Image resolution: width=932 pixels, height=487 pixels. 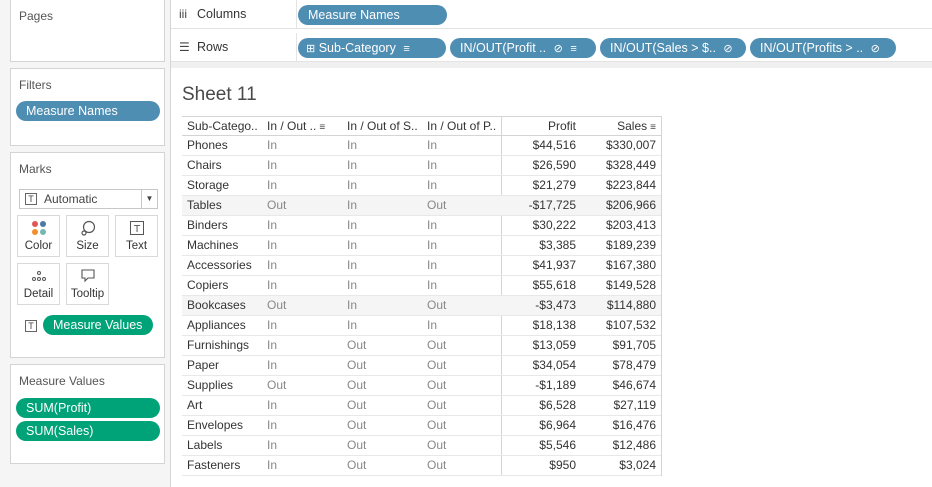 What do you see at coordinates (38, 229) in the screenshot?
I see `color-dots-icon` at bounding box center [38, 229].